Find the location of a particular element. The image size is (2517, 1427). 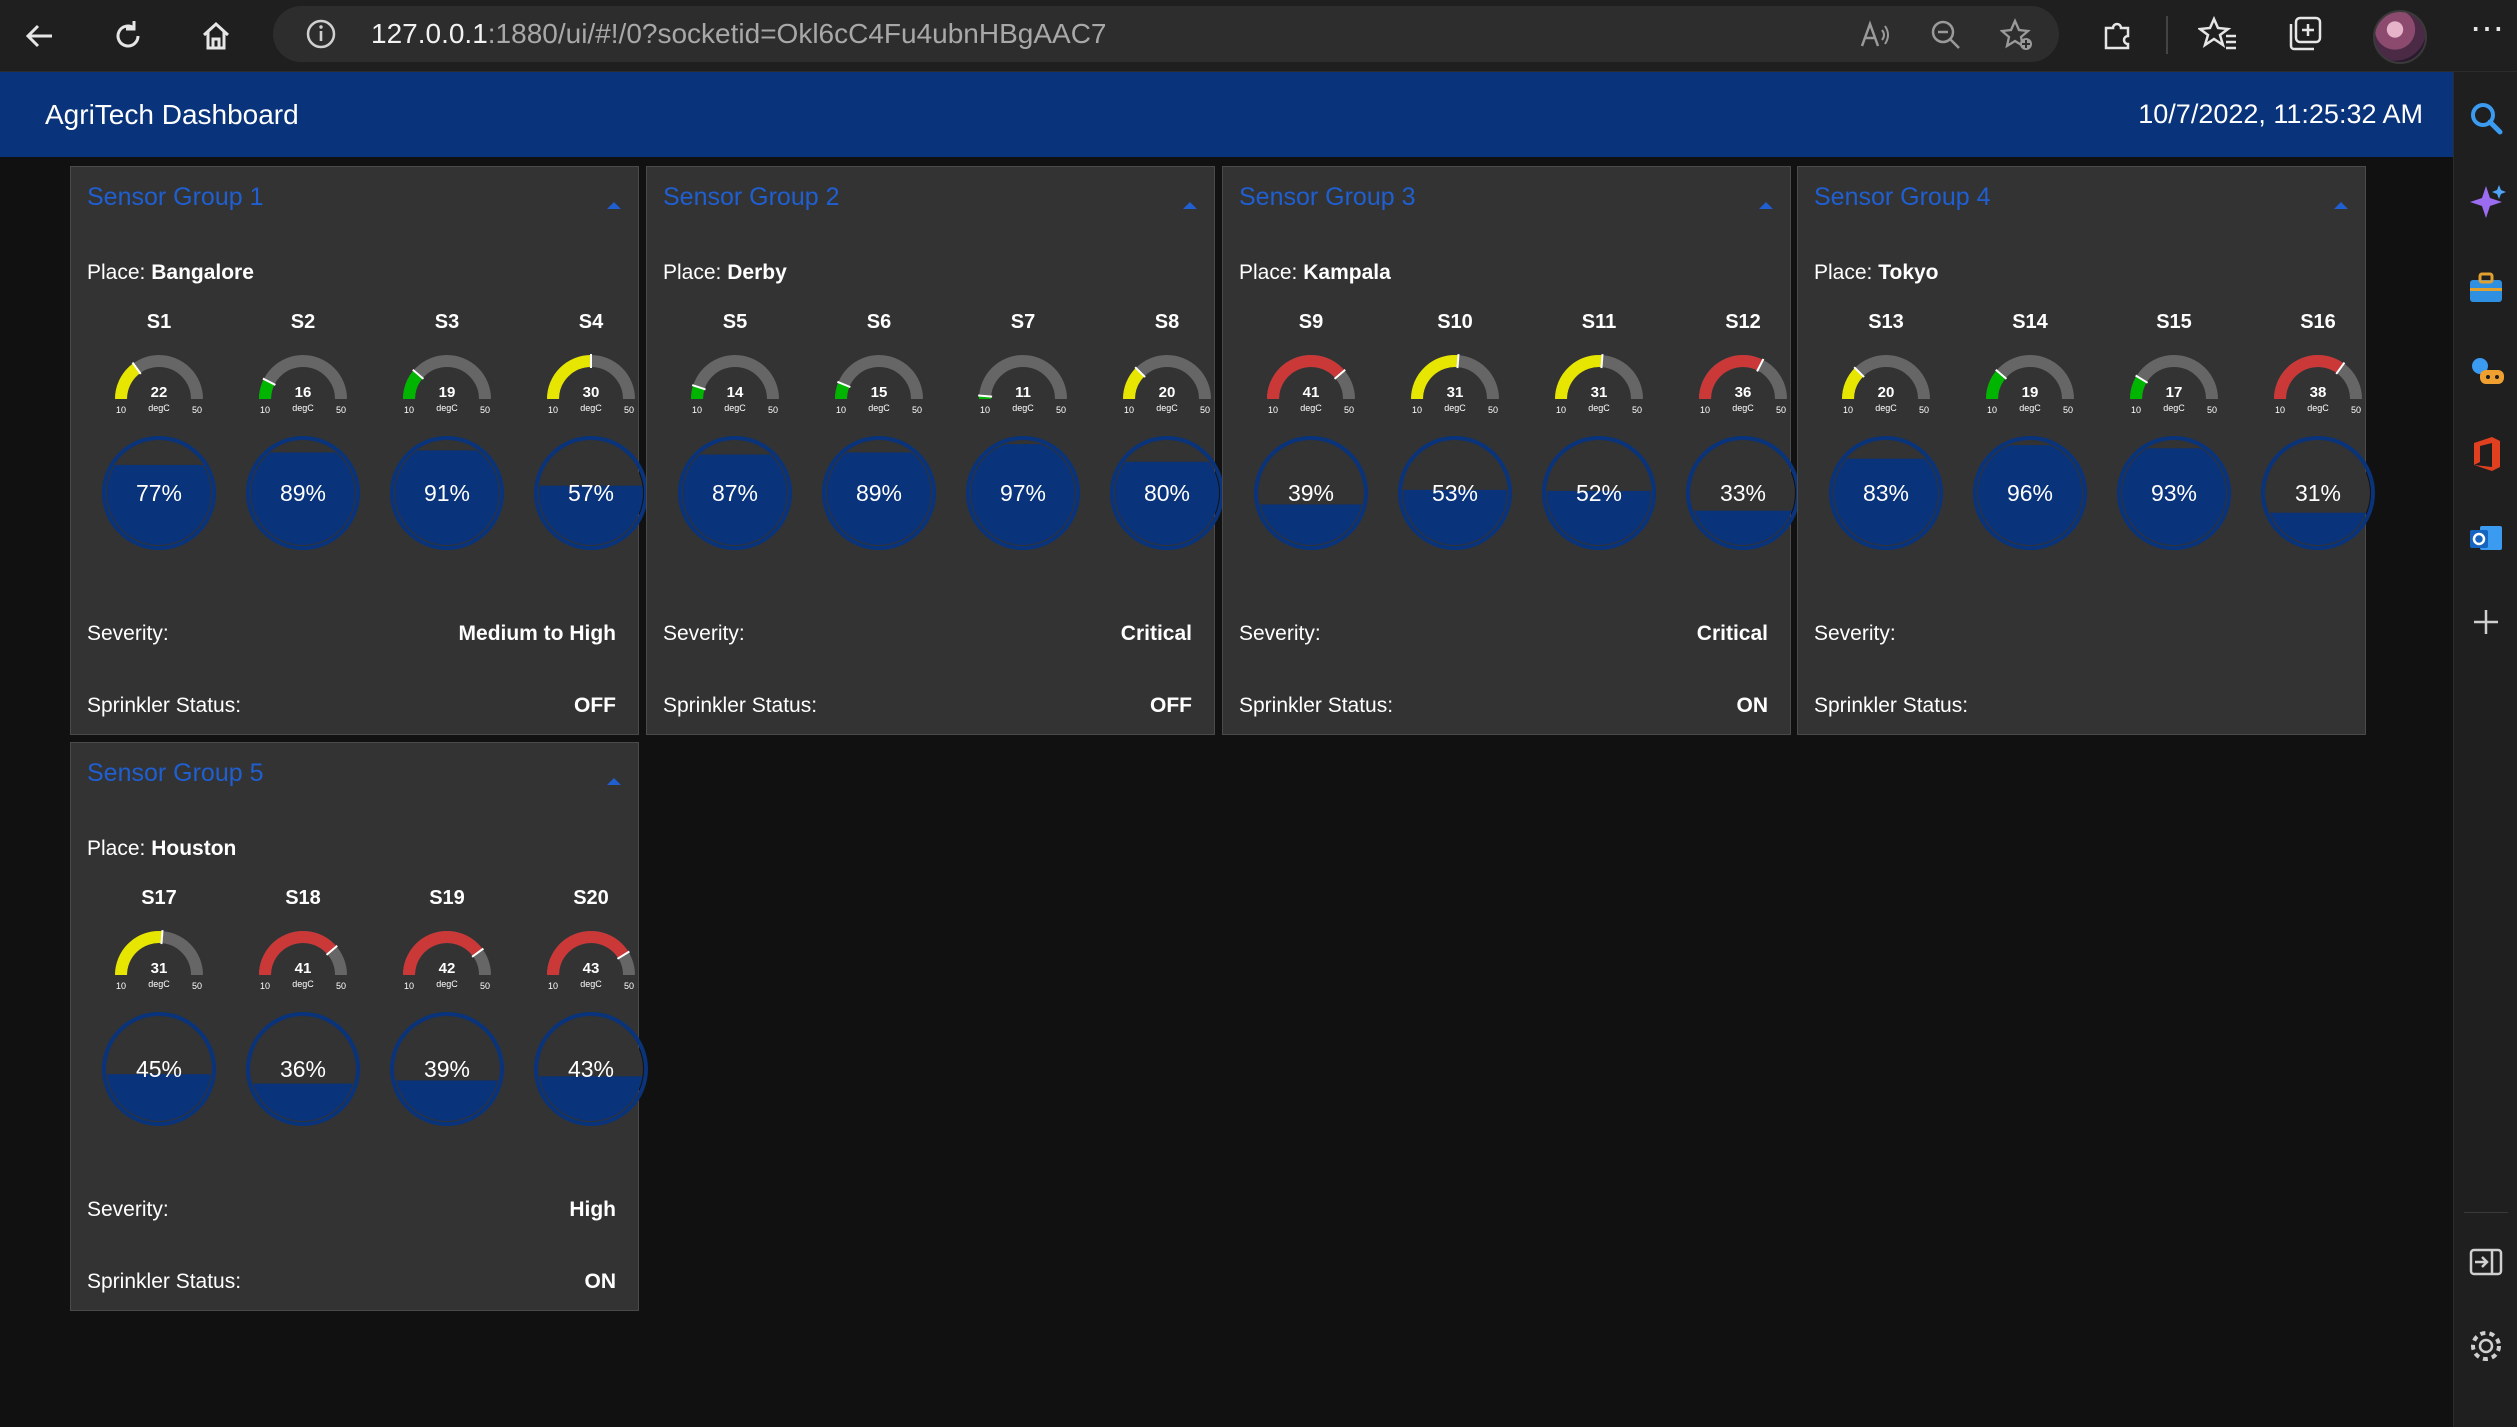

sensor-name: S8 is located at coordinates (1167, 322).